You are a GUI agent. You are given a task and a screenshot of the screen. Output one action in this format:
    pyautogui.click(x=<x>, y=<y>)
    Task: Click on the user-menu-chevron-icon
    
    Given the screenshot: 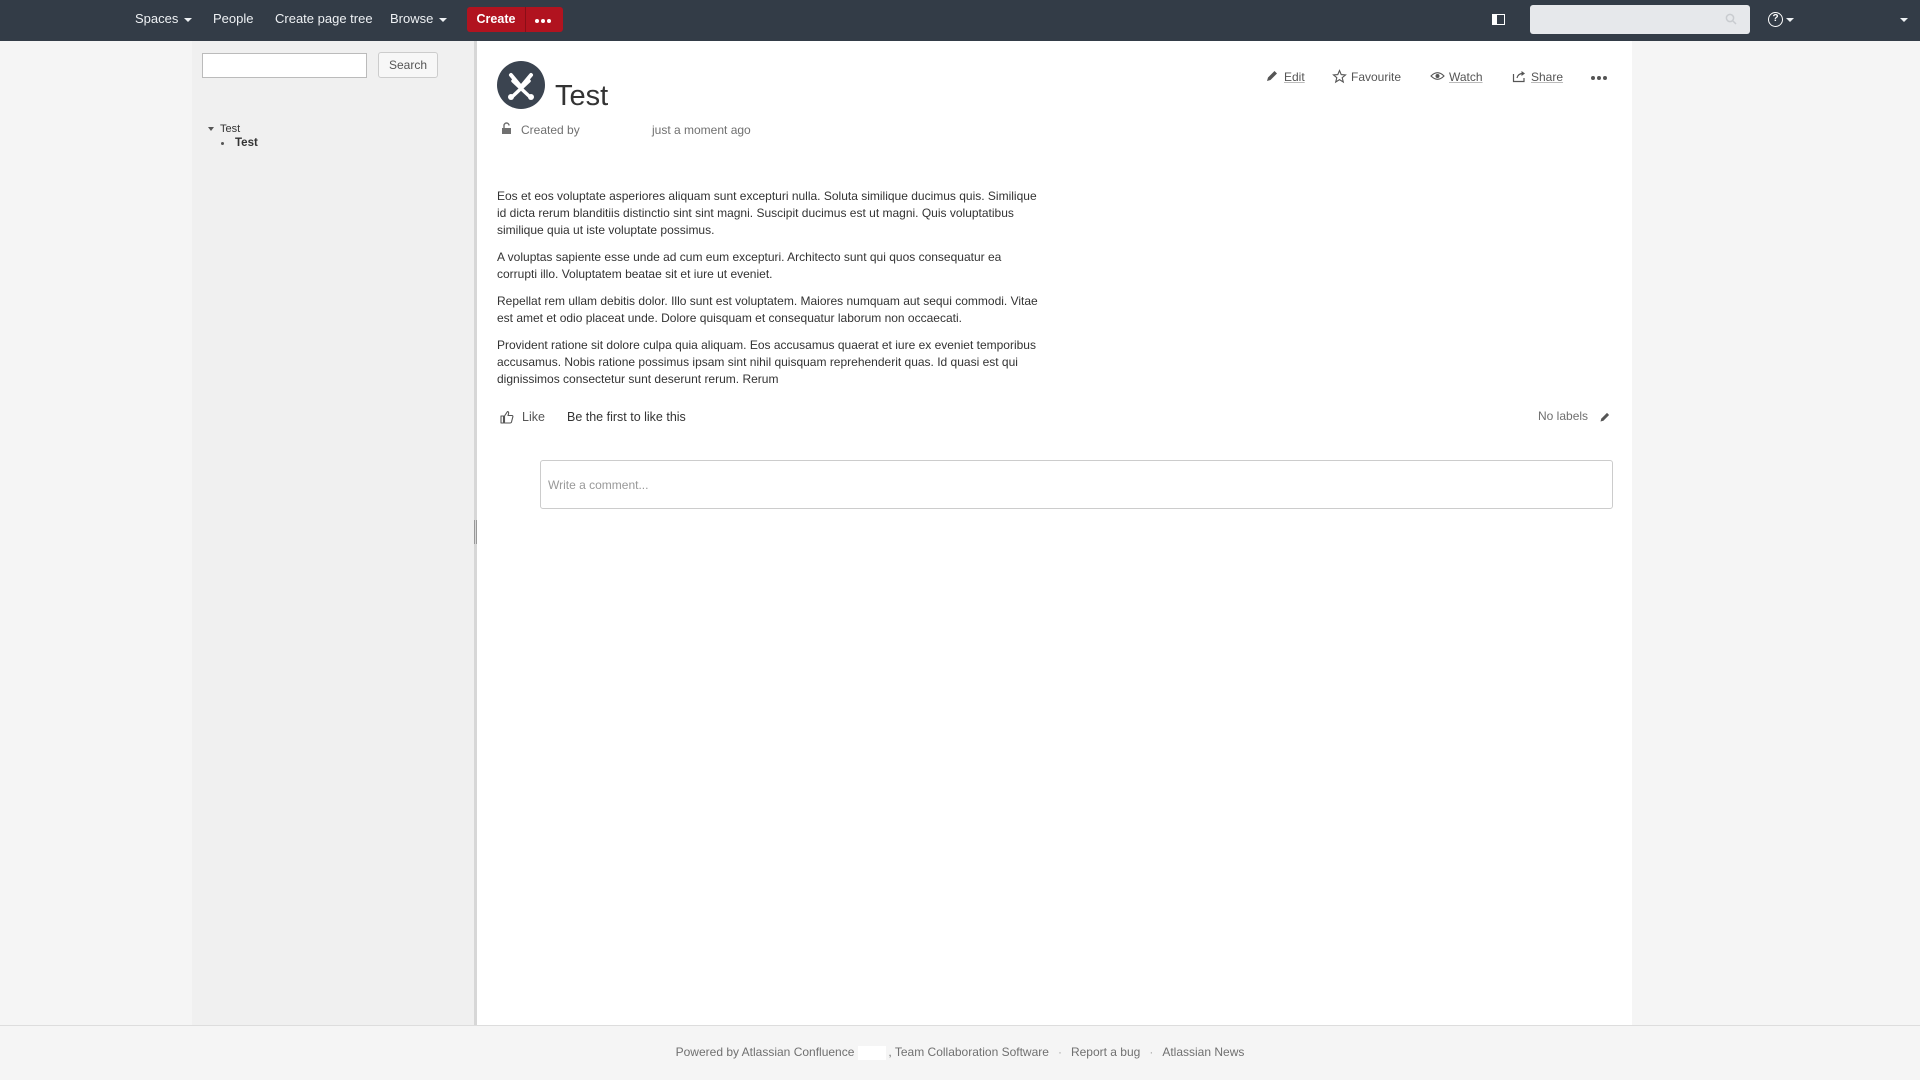 What is the action you would take?
    pyautogui.click(x=1904, y=20)
    